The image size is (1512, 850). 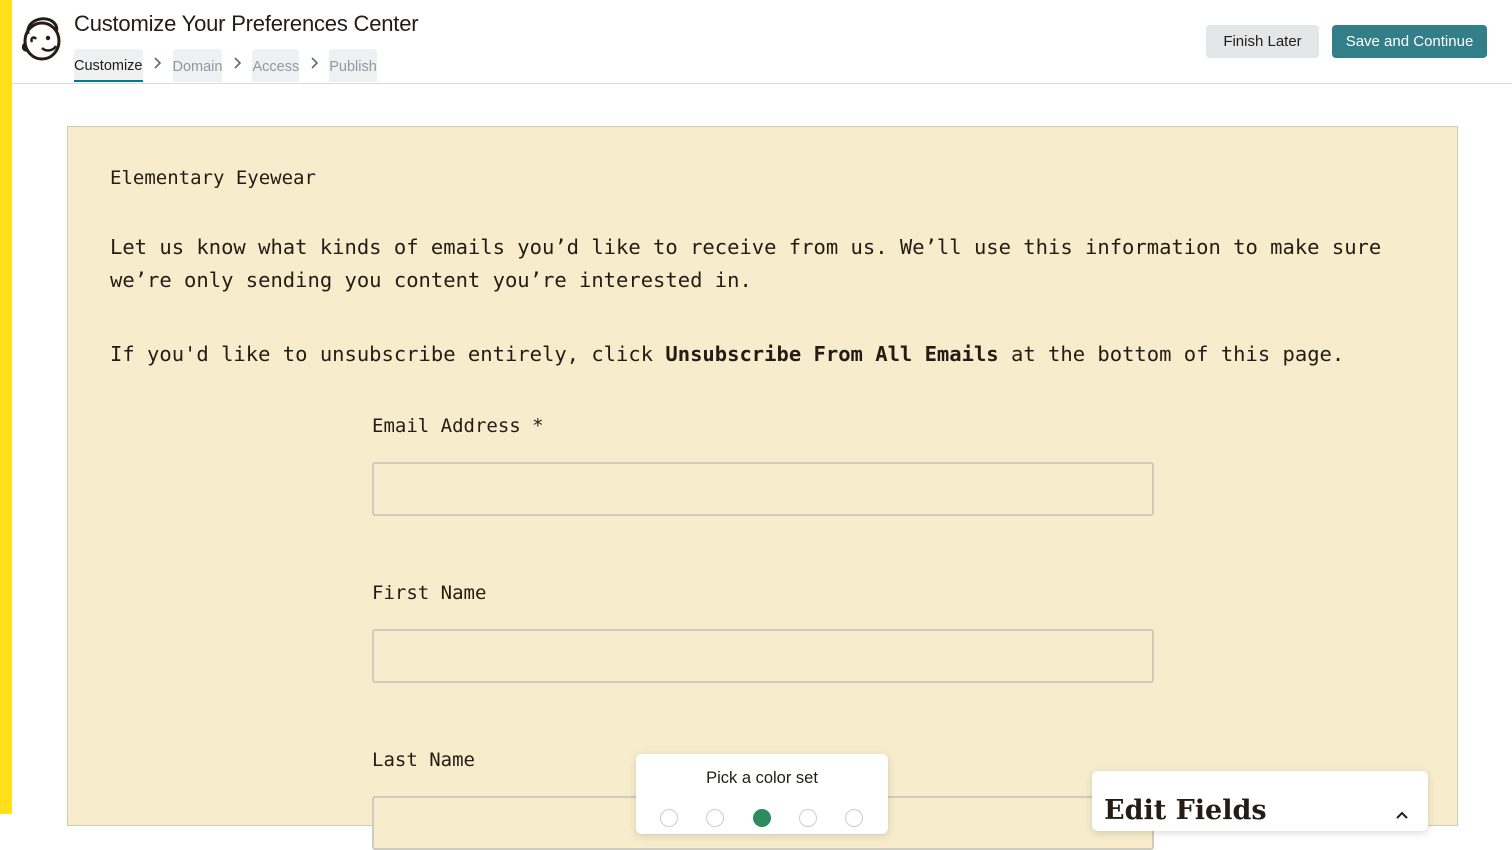 What do you see at coordinates (1262, 41) in the screenshot?
I see `finish-later-button: Finish Later` at bounding box center [1262, 41].